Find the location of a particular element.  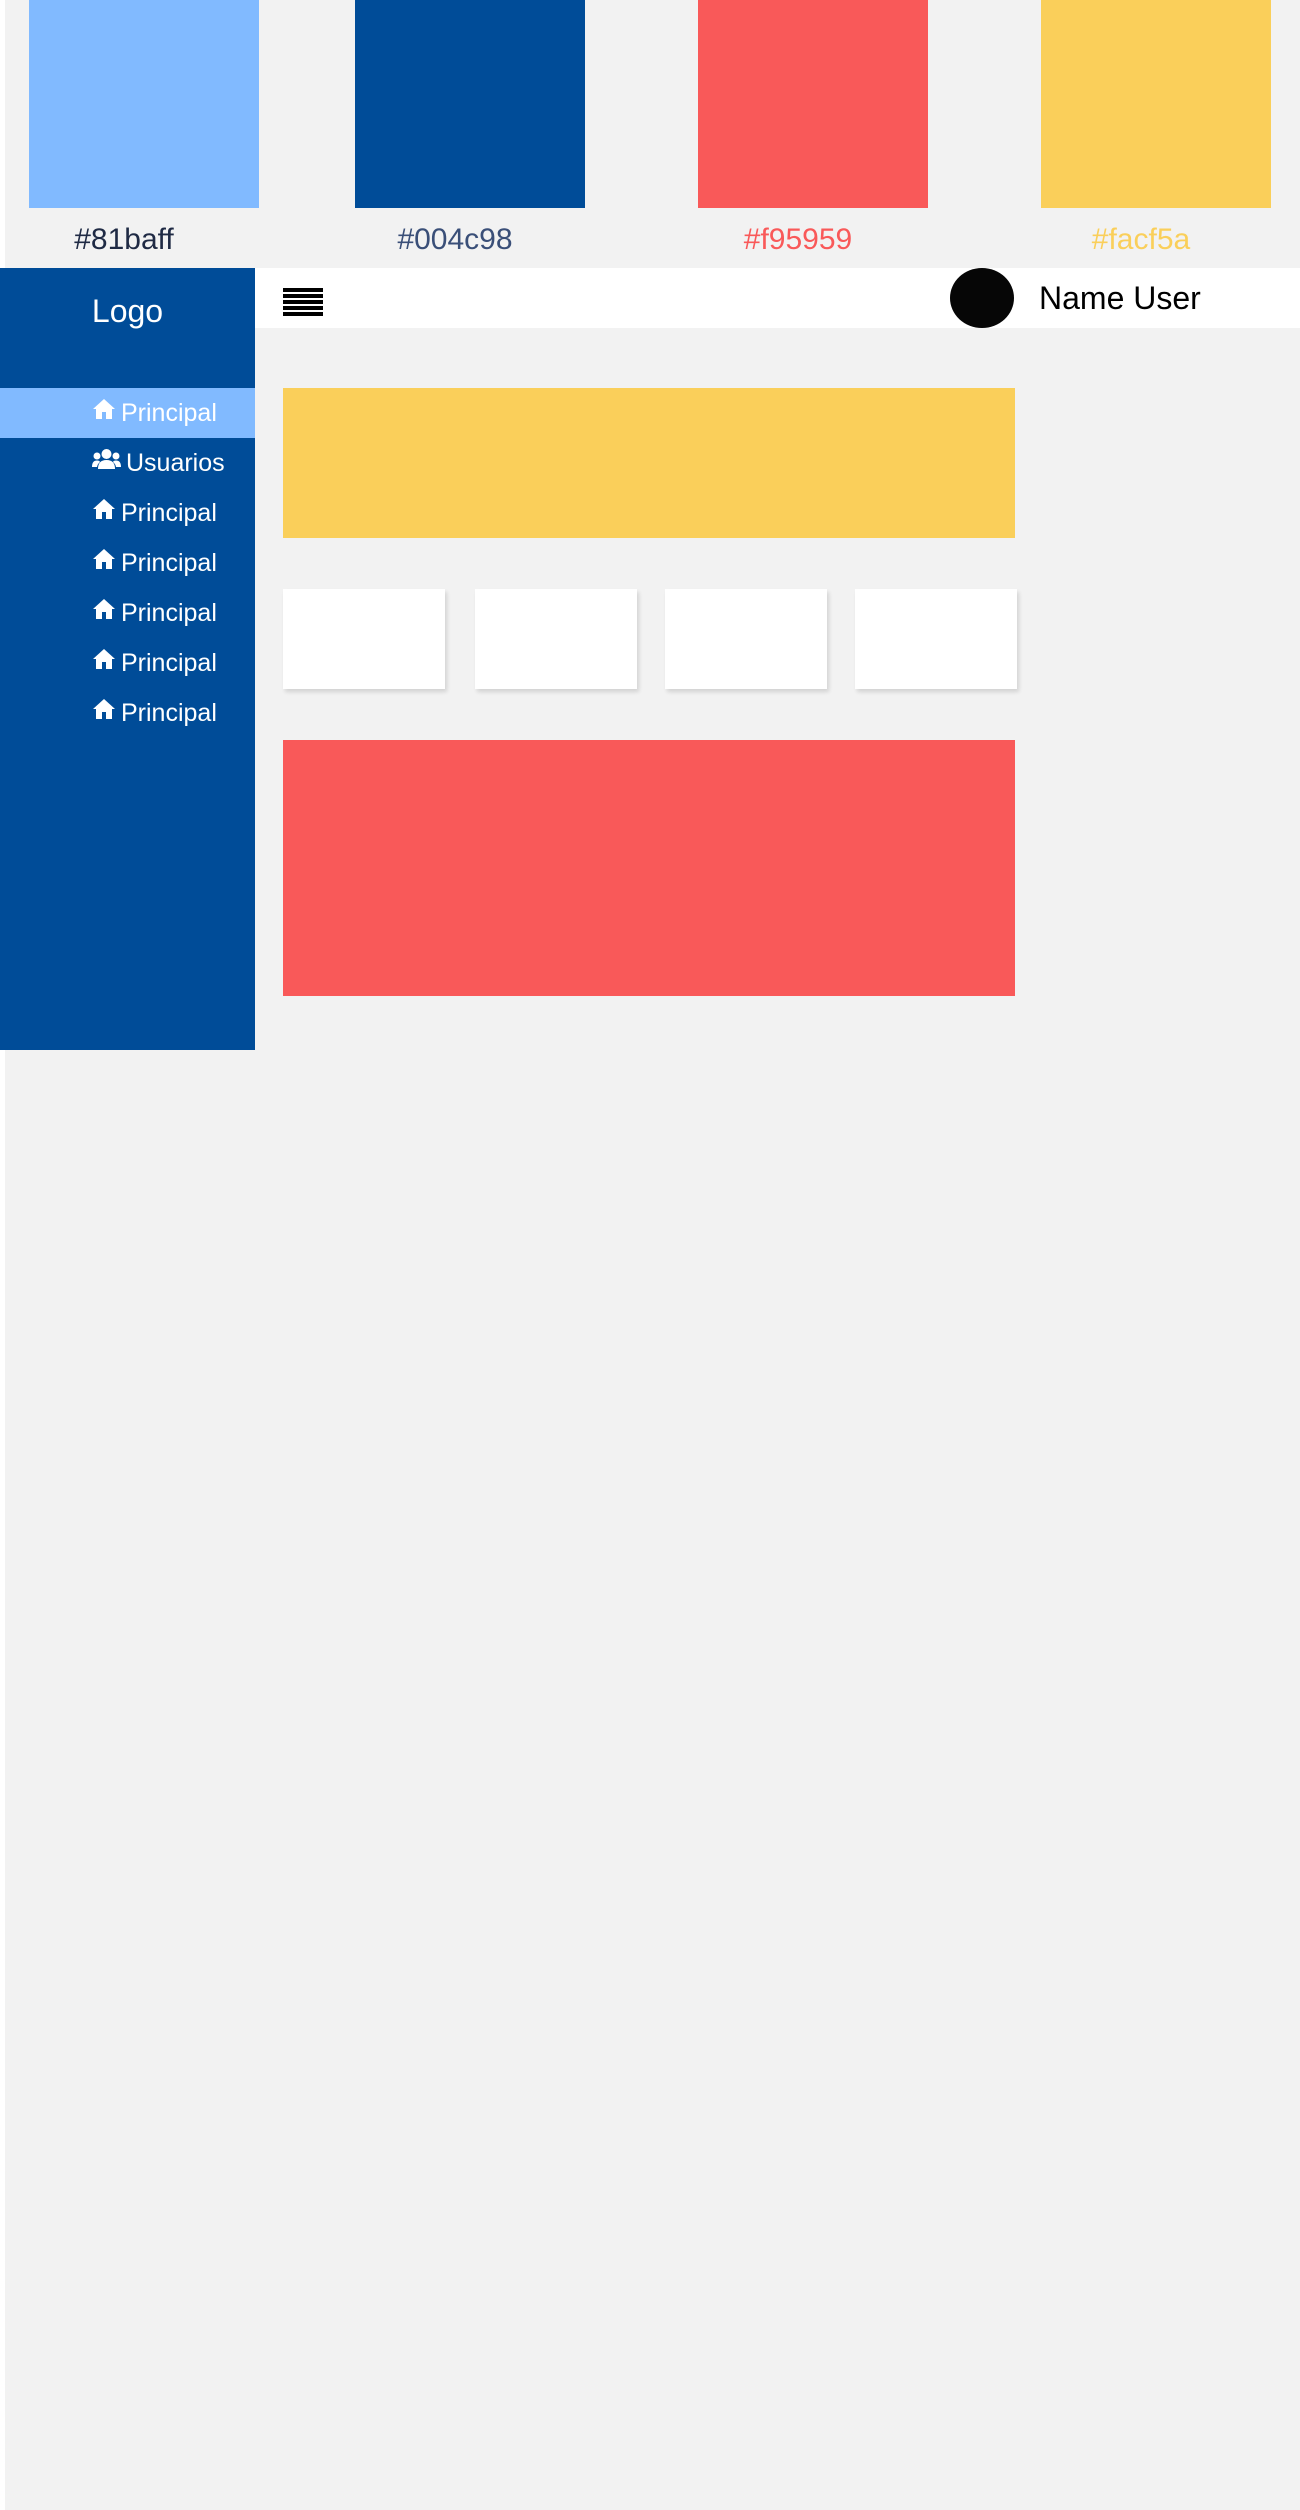

users-icon is located at coordinates (106, 462).